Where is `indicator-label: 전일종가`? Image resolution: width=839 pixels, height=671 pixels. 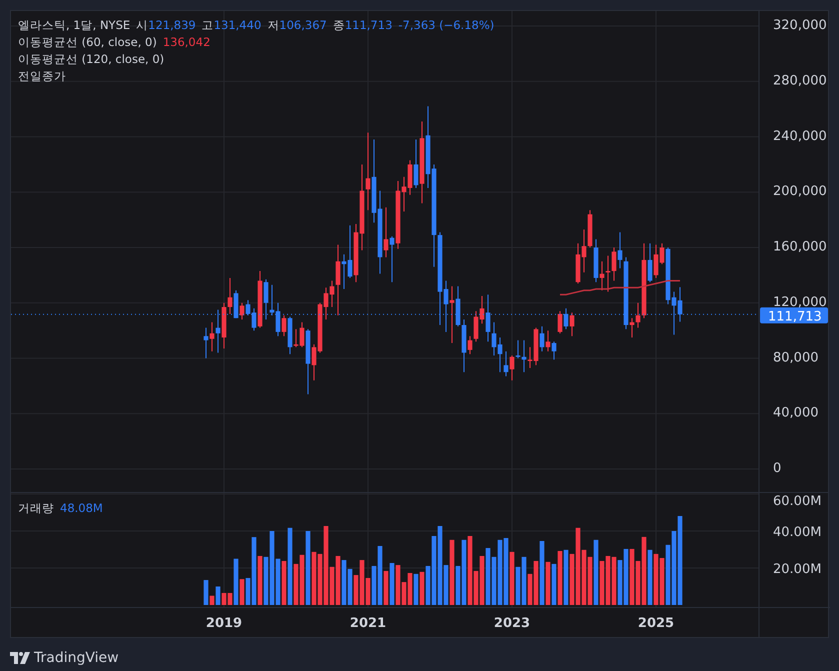
indicator-label: 전일종가 is located at coordinates (42, 76).